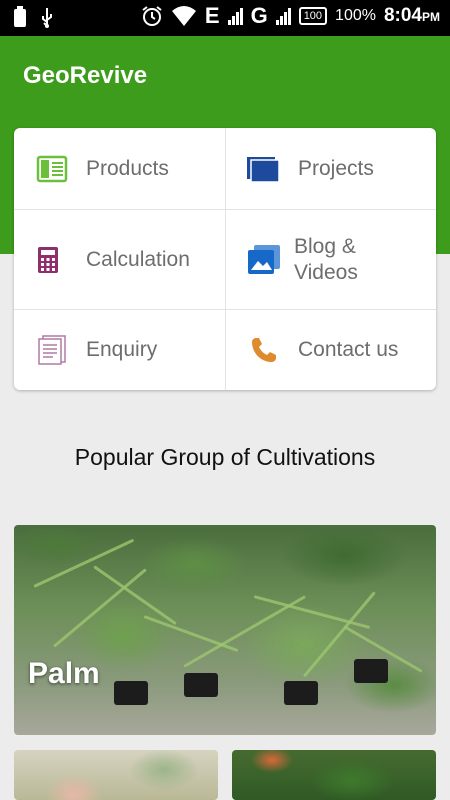  What do you see at coordinates (355, 15) in the screenshot?
I see `battery-percent: 100%` at bounding box center [355, 15].